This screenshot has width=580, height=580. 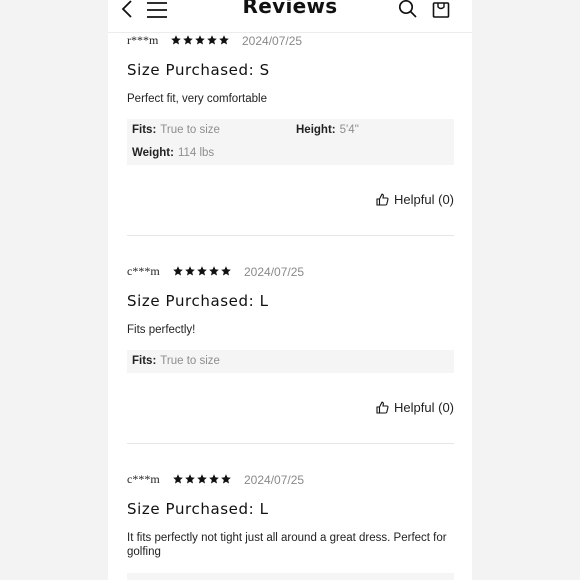 What do you see at coordinates (197, 99) in the screenshot?
I see `review-text: Perfect fit, very comfortable` at bounding box center [197, 99].